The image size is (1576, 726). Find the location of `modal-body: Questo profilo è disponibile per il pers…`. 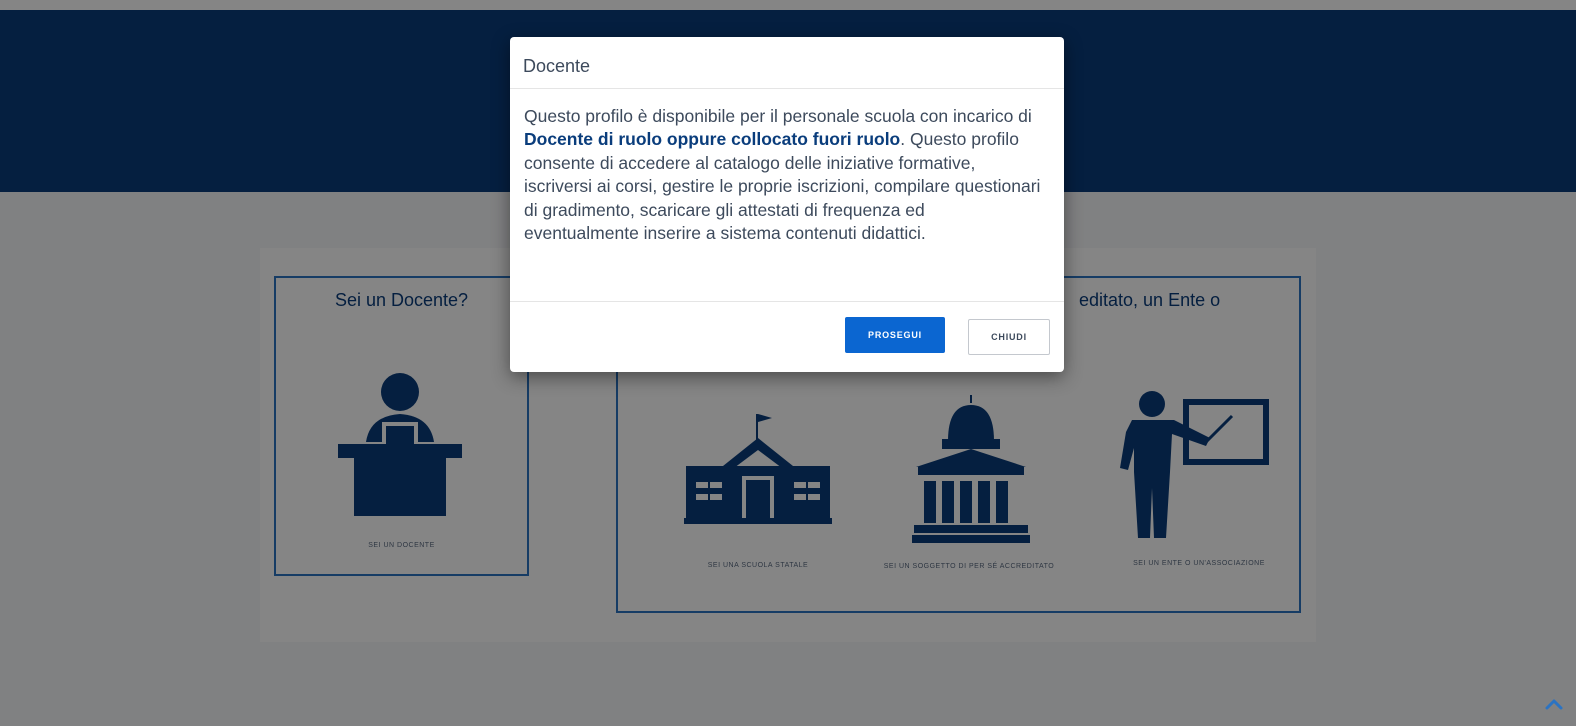

modal-body: Questo profilo è disponibile per il pers… is located at coordinates (787, 195).